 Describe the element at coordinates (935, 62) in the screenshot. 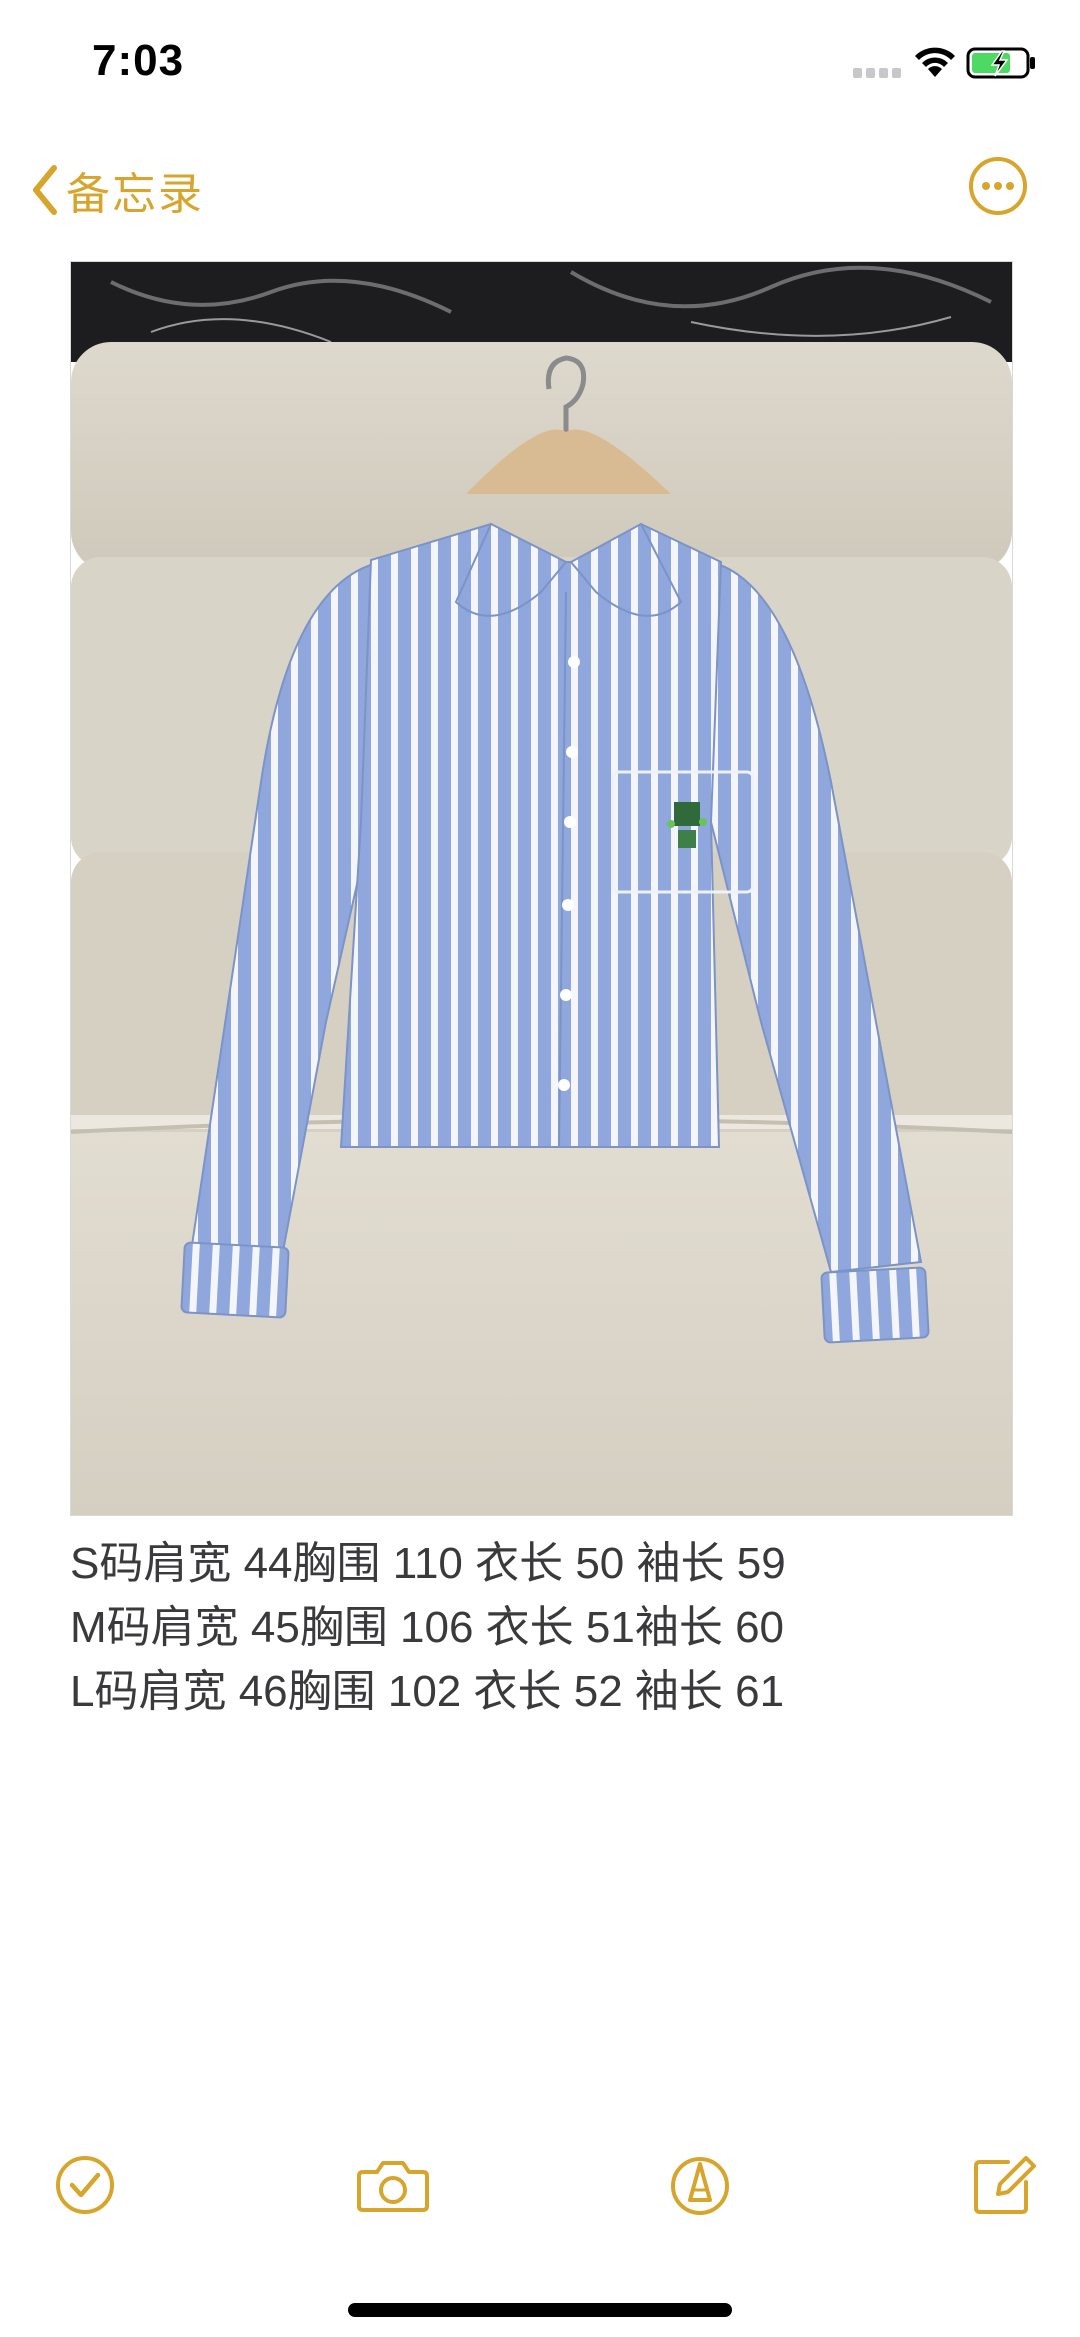

I see `wifi-icon` at that location.